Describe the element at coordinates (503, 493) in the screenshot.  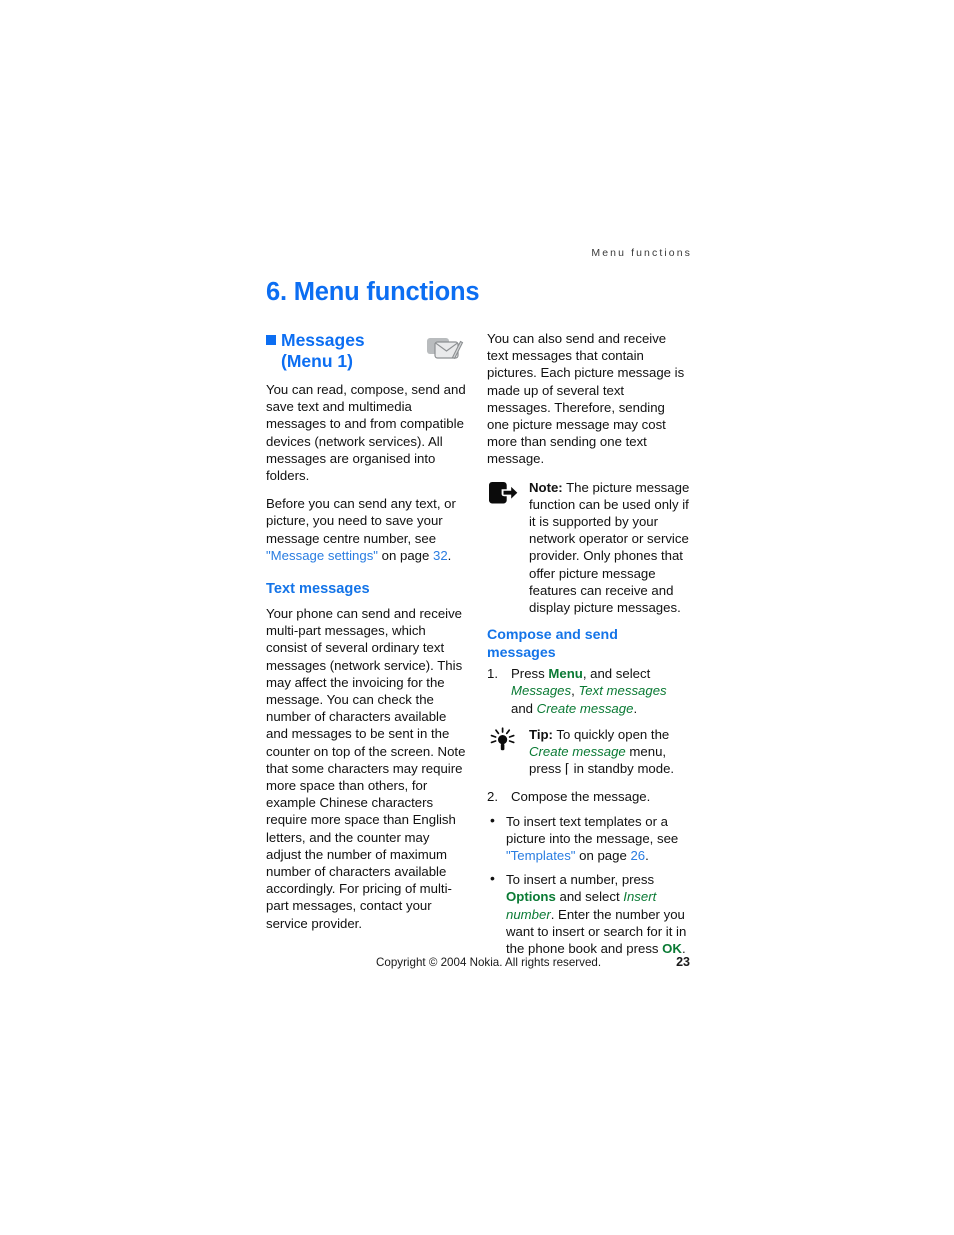
I see `note-arrow-icon` at that location.